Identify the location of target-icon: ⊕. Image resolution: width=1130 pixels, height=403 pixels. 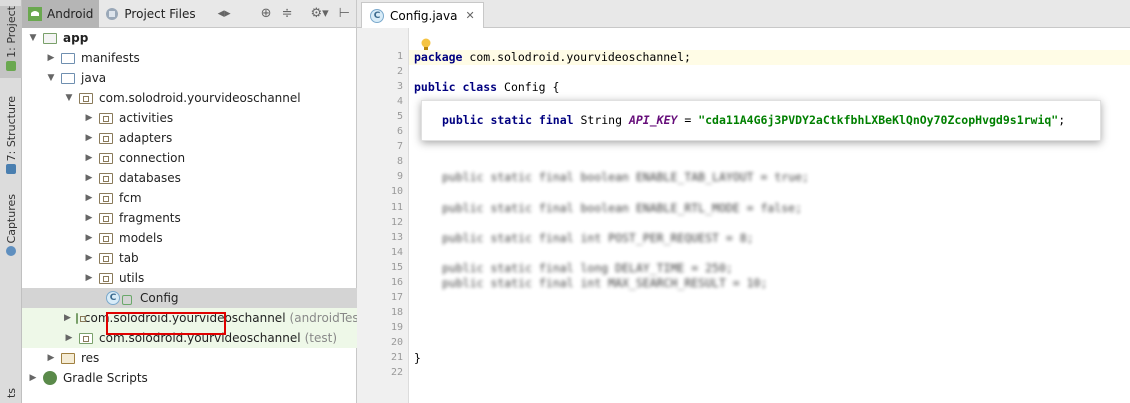
(266, 13).